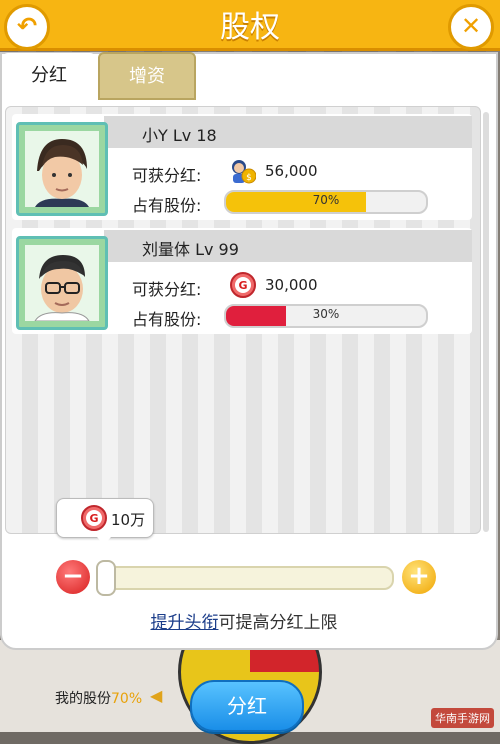 The height and width of the screenshot is (744, 500). Describe the element at coordinates (486, 322) in the screenshot. I see `list-scrollbar` at that location.